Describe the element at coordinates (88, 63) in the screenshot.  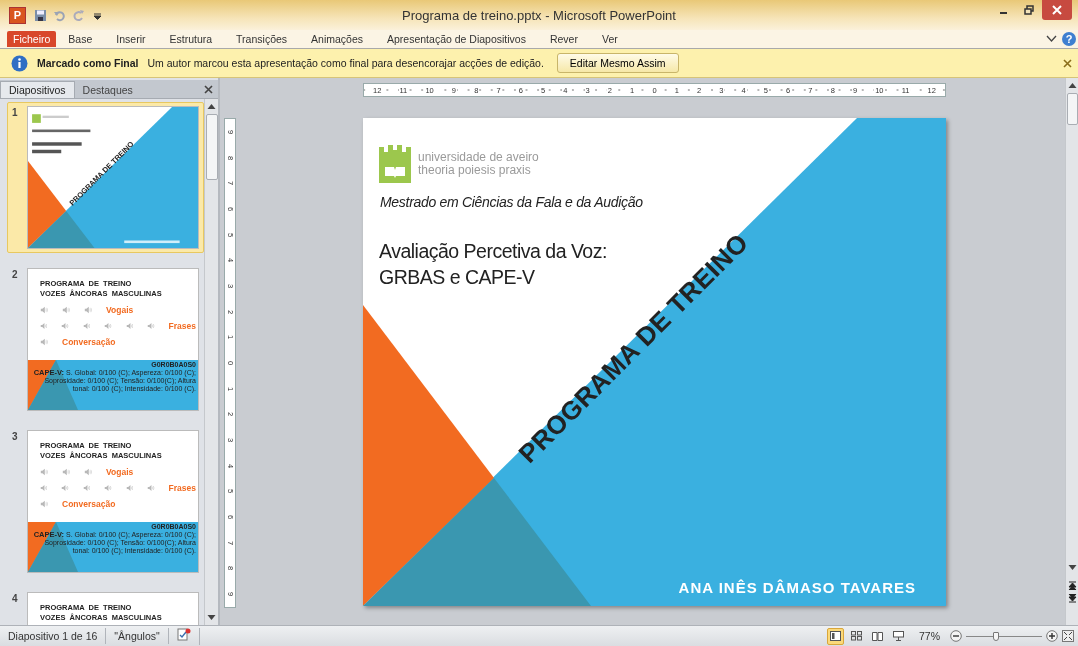
I see `message-title: Marcado como Final` at that location.